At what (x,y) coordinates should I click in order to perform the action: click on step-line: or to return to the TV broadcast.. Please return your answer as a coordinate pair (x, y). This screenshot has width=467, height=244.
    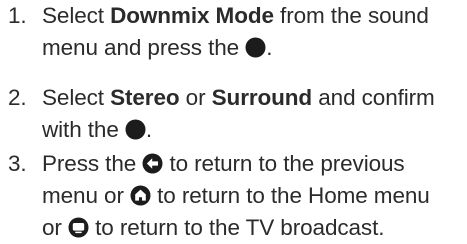
    Looking at the image, I should click on (254, 228).